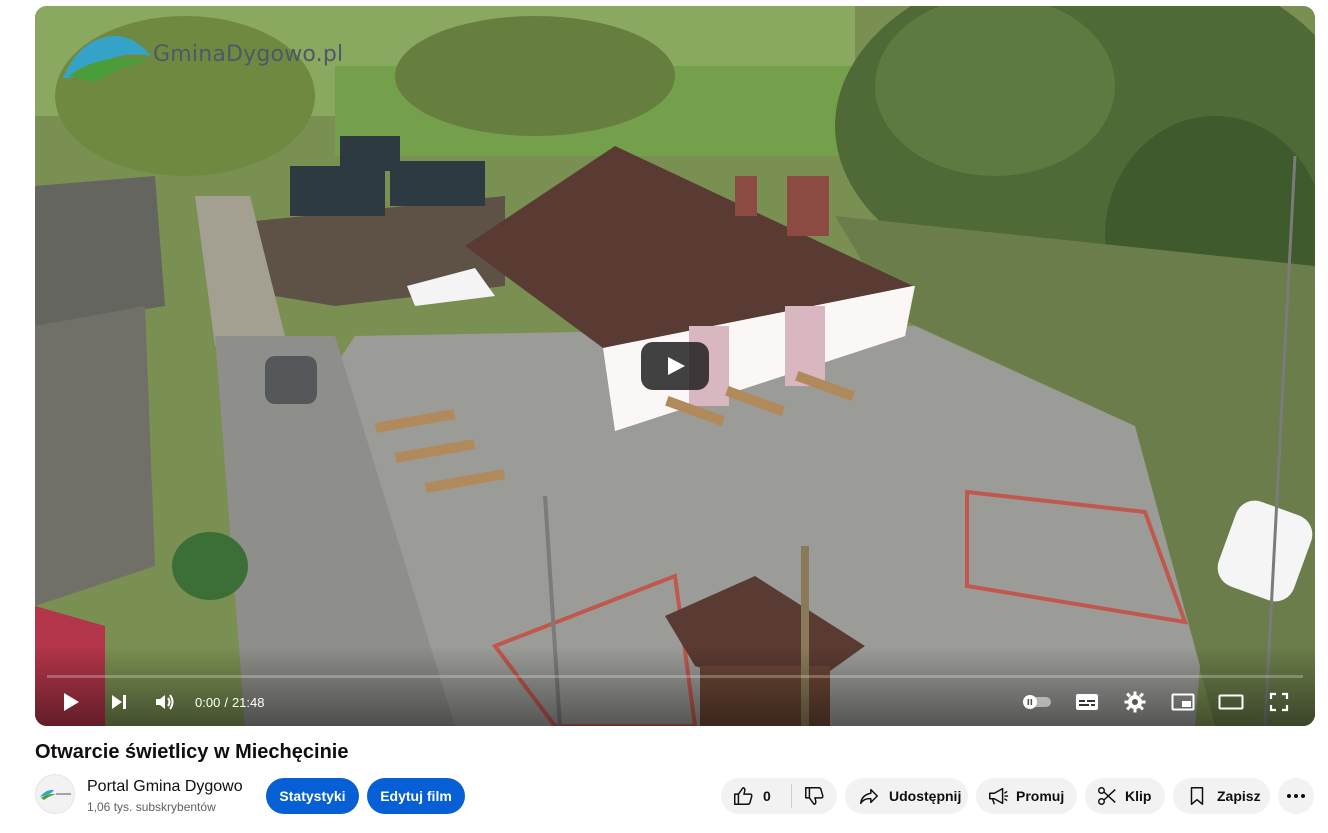  I want to click on next-icon, so click(119, 702).